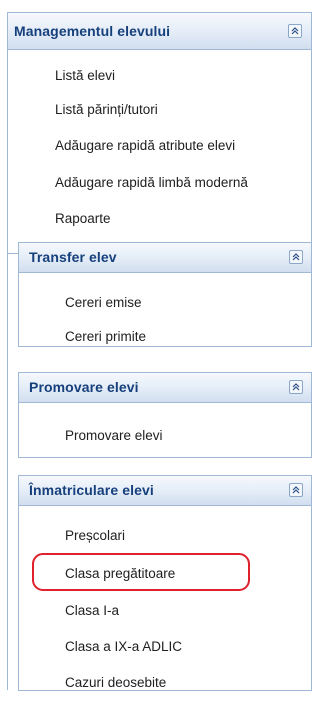 This screenshot has width=322, height=704. I want to click on panel-promovare: Promovare elevi Promovare elevi, so click(165, 415).